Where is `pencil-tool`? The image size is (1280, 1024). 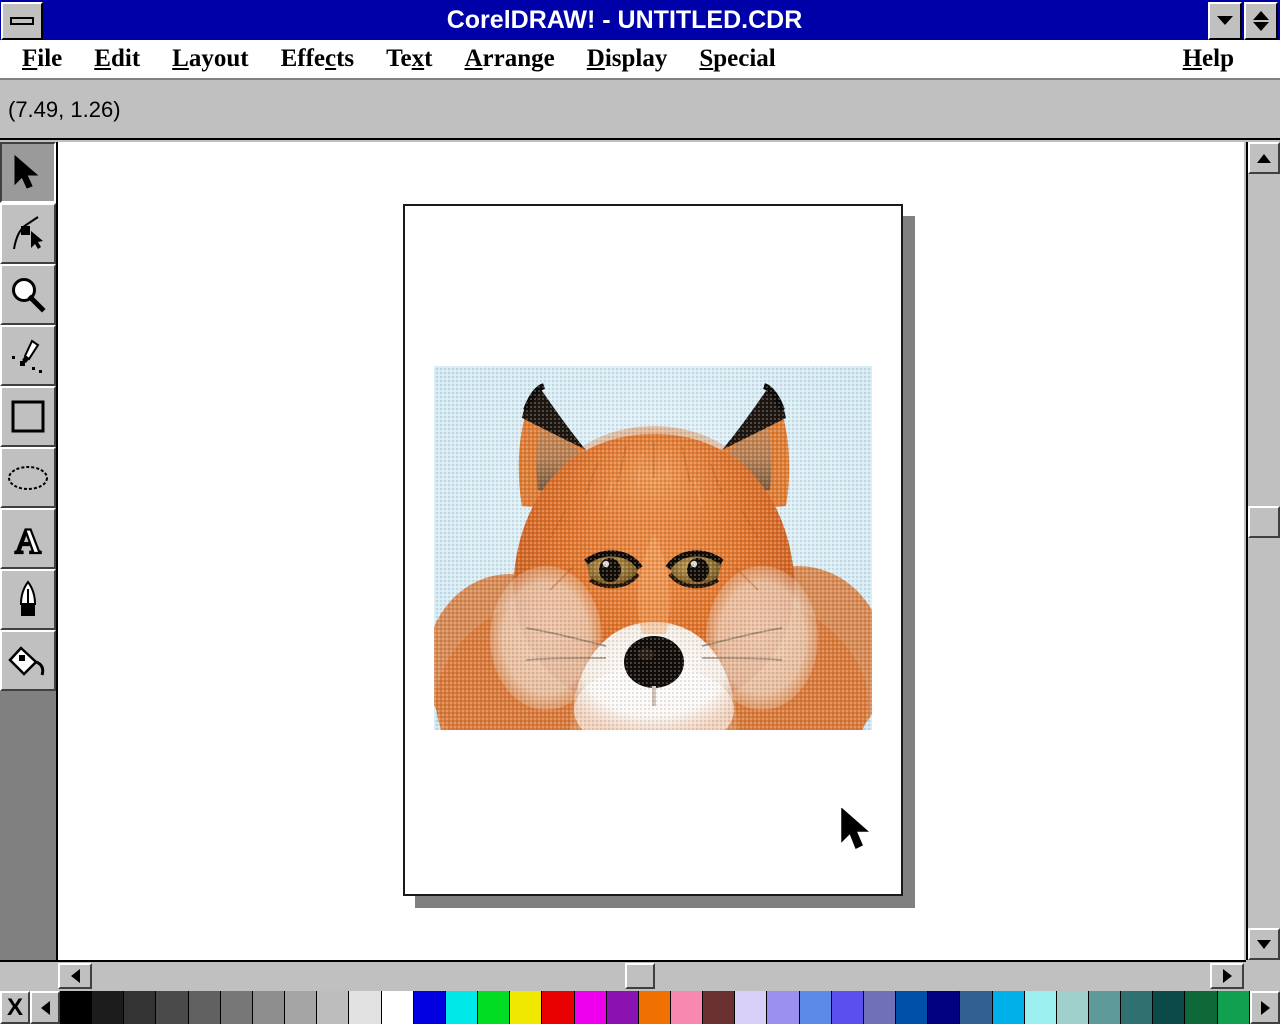 pencil-tool is located at coordinates (28, 355).